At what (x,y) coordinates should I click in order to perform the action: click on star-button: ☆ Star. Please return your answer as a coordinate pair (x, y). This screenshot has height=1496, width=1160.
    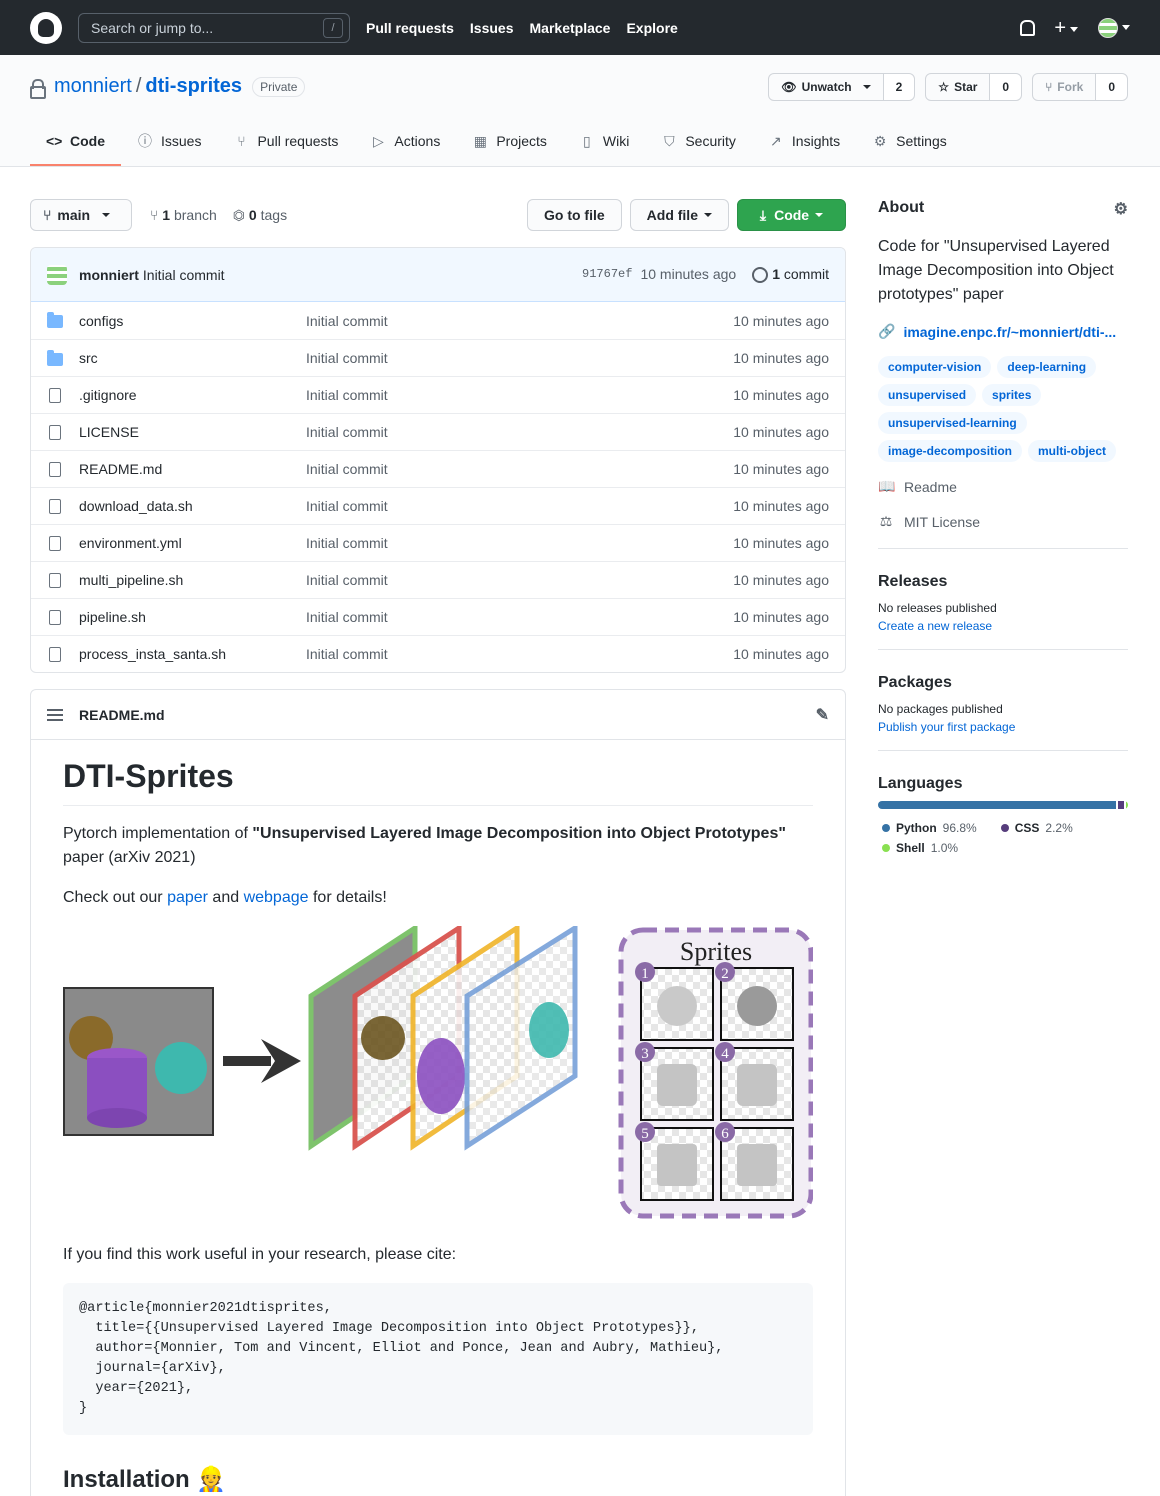
    Looking at the image, I should click on (958, 87).